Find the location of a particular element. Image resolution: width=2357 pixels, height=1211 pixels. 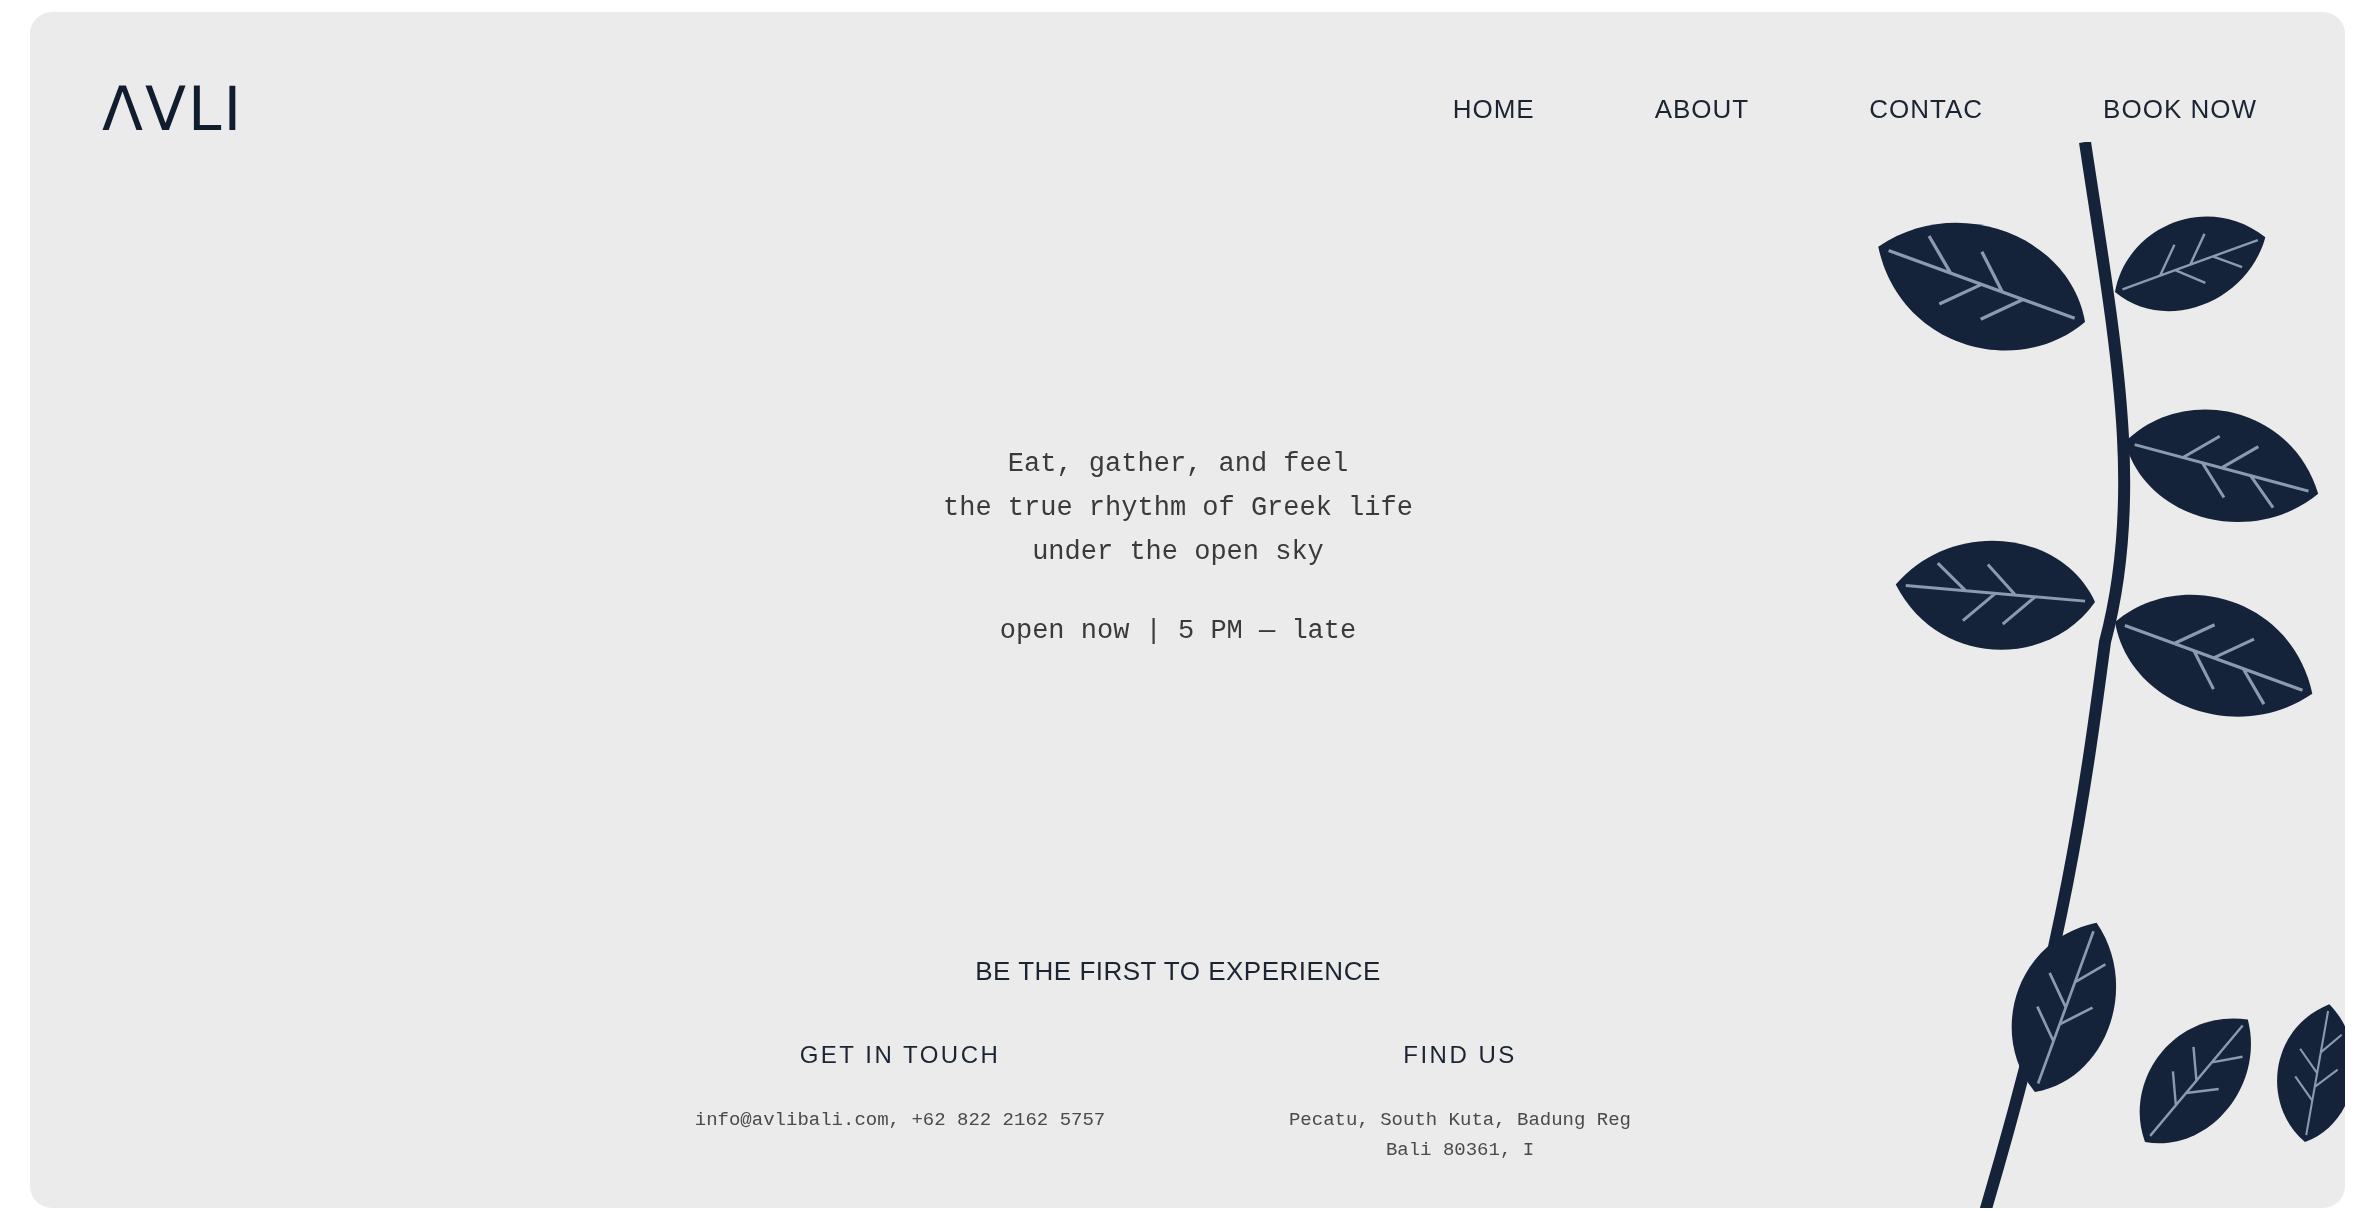

section-heading: FIND US is located at coordinates (1460, 1055).